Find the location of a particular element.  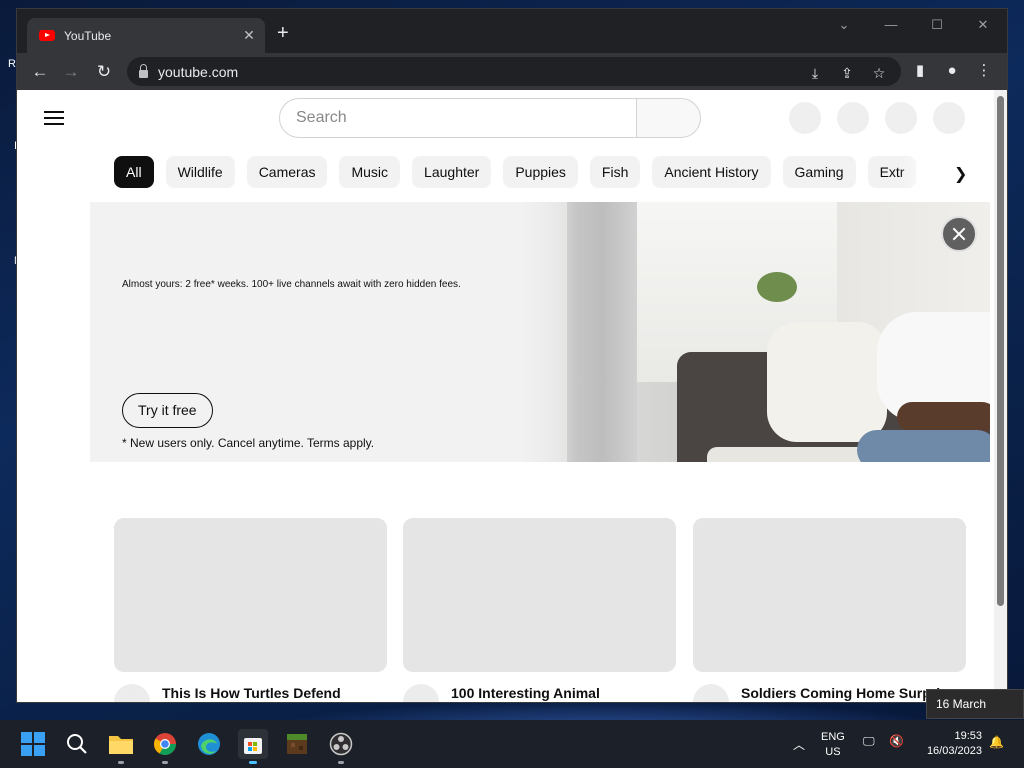

forward-arrow-icon: → is located at coordinates (71, 72).